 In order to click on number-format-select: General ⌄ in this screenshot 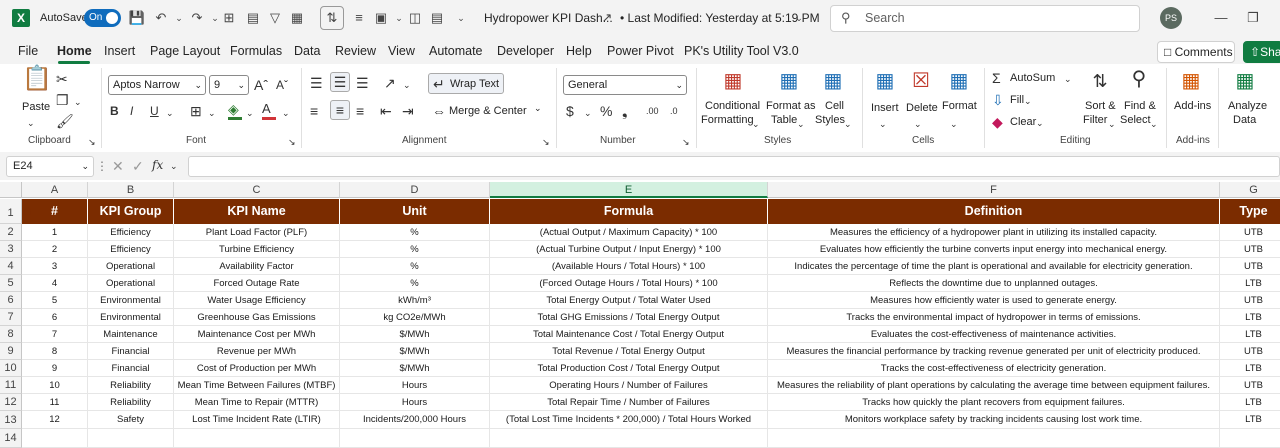, I will do `click(625, 85)`.